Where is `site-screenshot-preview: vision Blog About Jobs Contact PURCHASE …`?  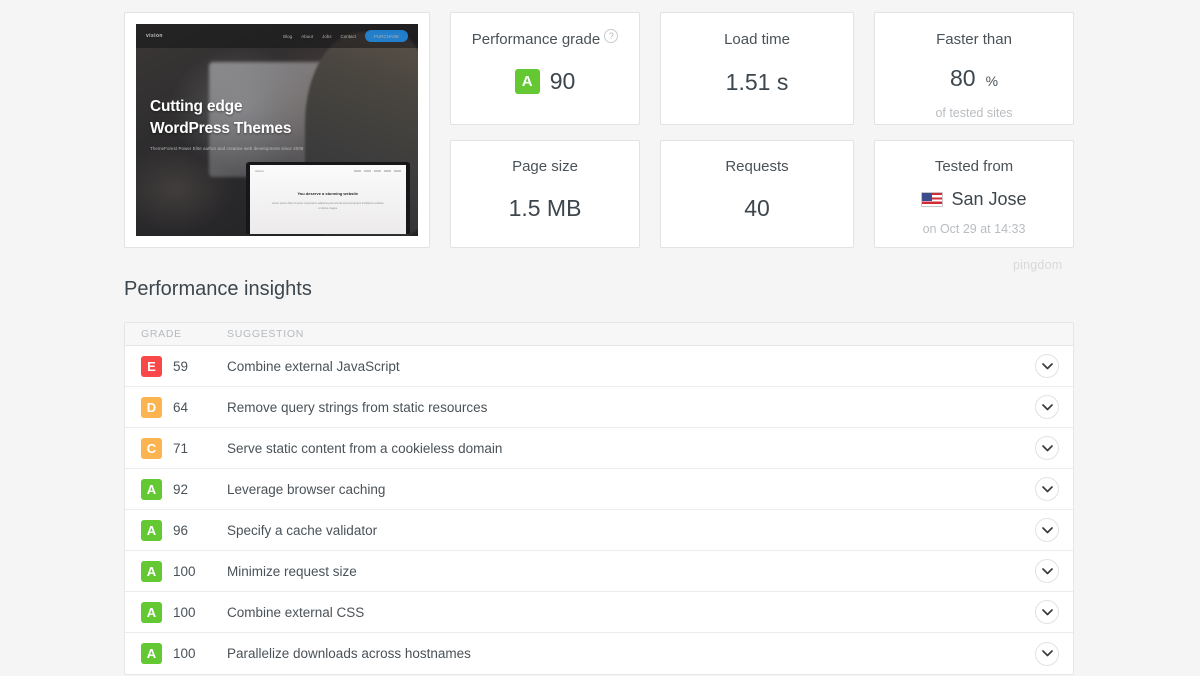
site-screenshot-preview: vision Blog About Jobs Contact PURCHASE … is located at coordinates (277, 130).